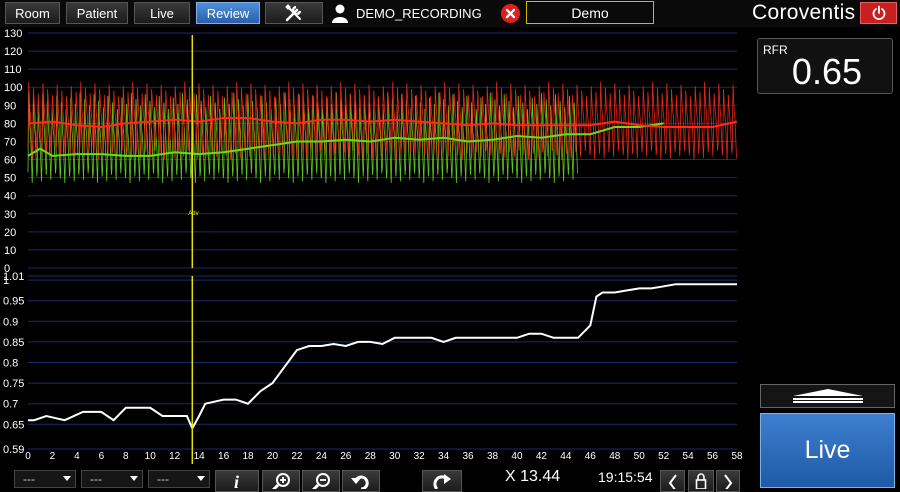 Image resolution: width=900 pixels, height=492 pixels. I want to click on x-tick-label: 8, so click(126, 456).